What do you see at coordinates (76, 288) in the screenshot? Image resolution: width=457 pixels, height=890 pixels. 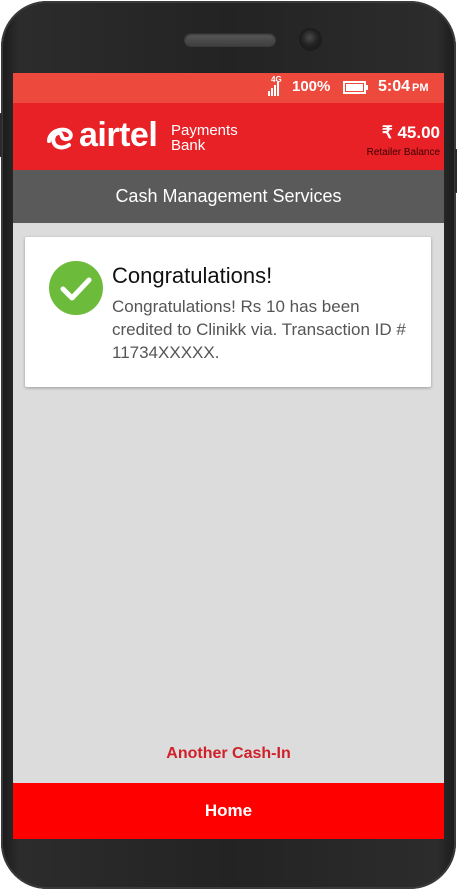 I see `check-circle-icon` at bounding box center [76, 288].